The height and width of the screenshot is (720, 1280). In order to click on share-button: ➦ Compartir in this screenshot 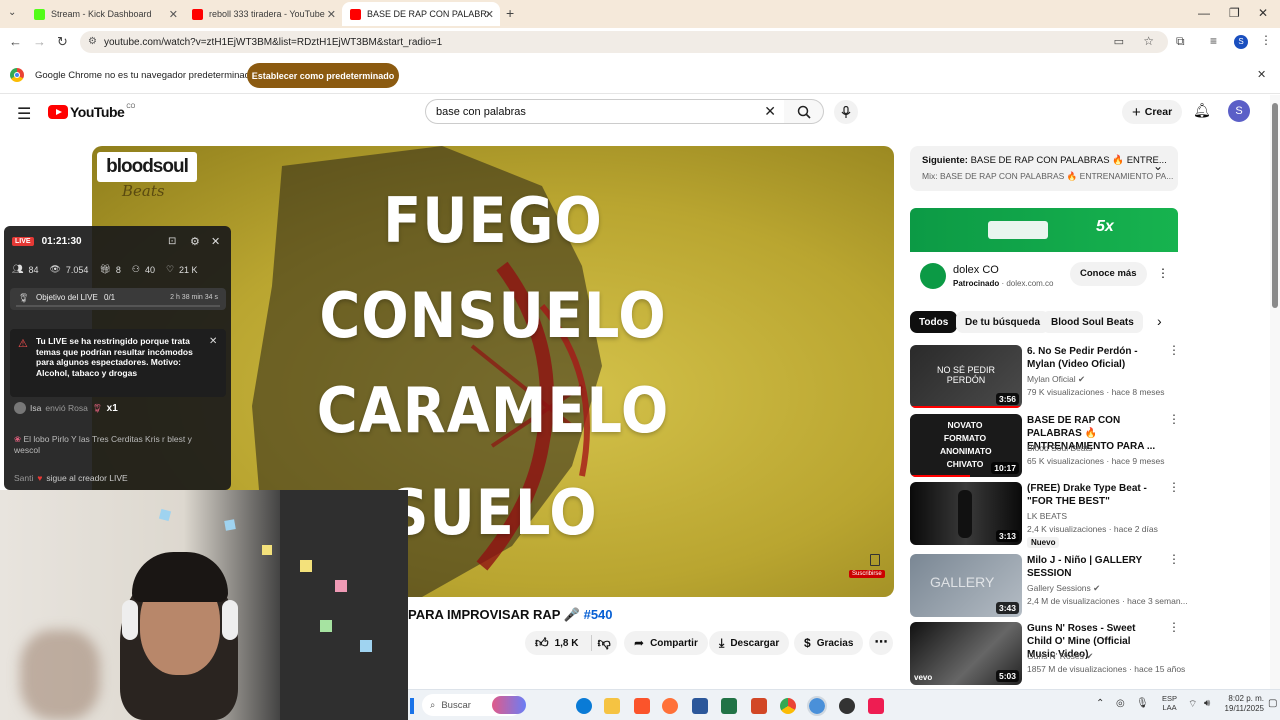, I will do `click(666, 643)`.